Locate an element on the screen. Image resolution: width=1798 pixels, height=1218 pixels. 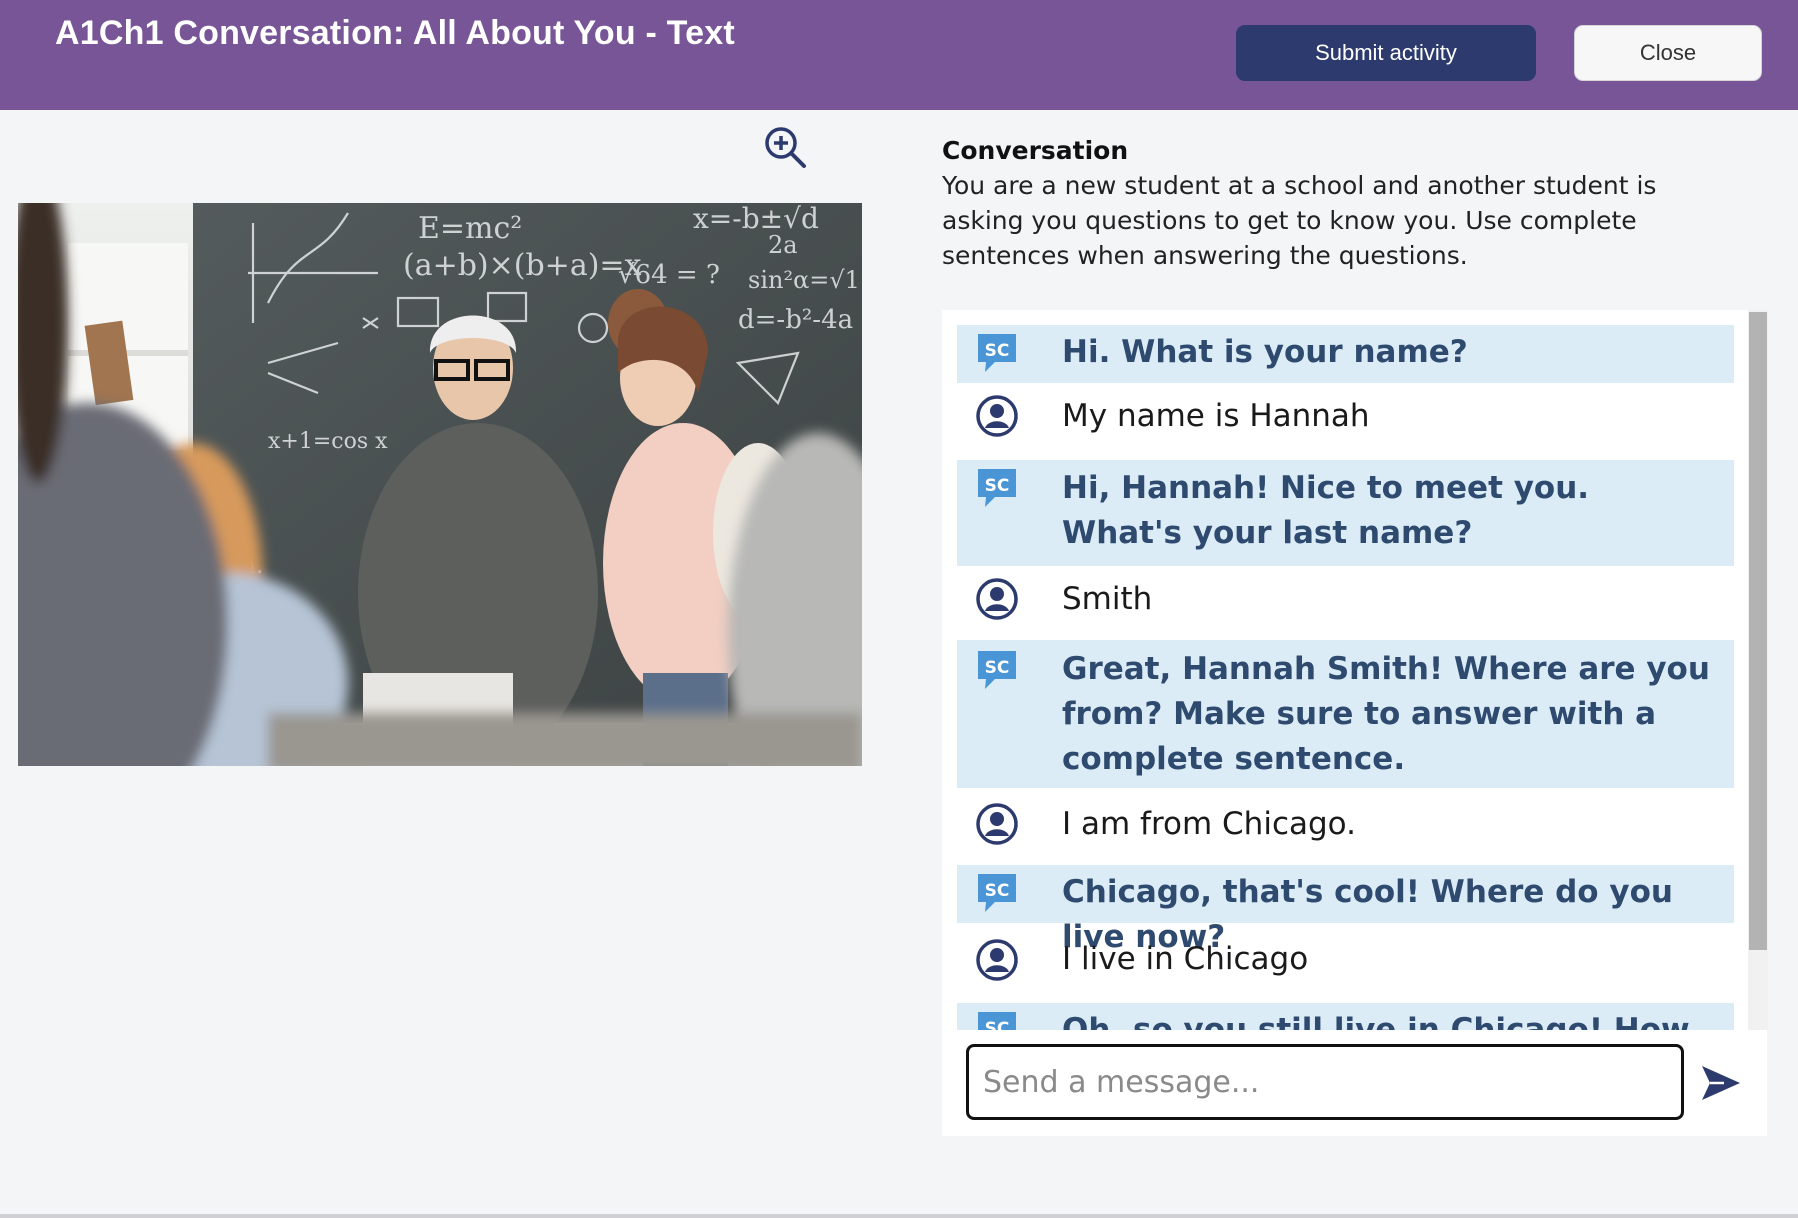
message-composer is located at coordinates (1325, 1082).